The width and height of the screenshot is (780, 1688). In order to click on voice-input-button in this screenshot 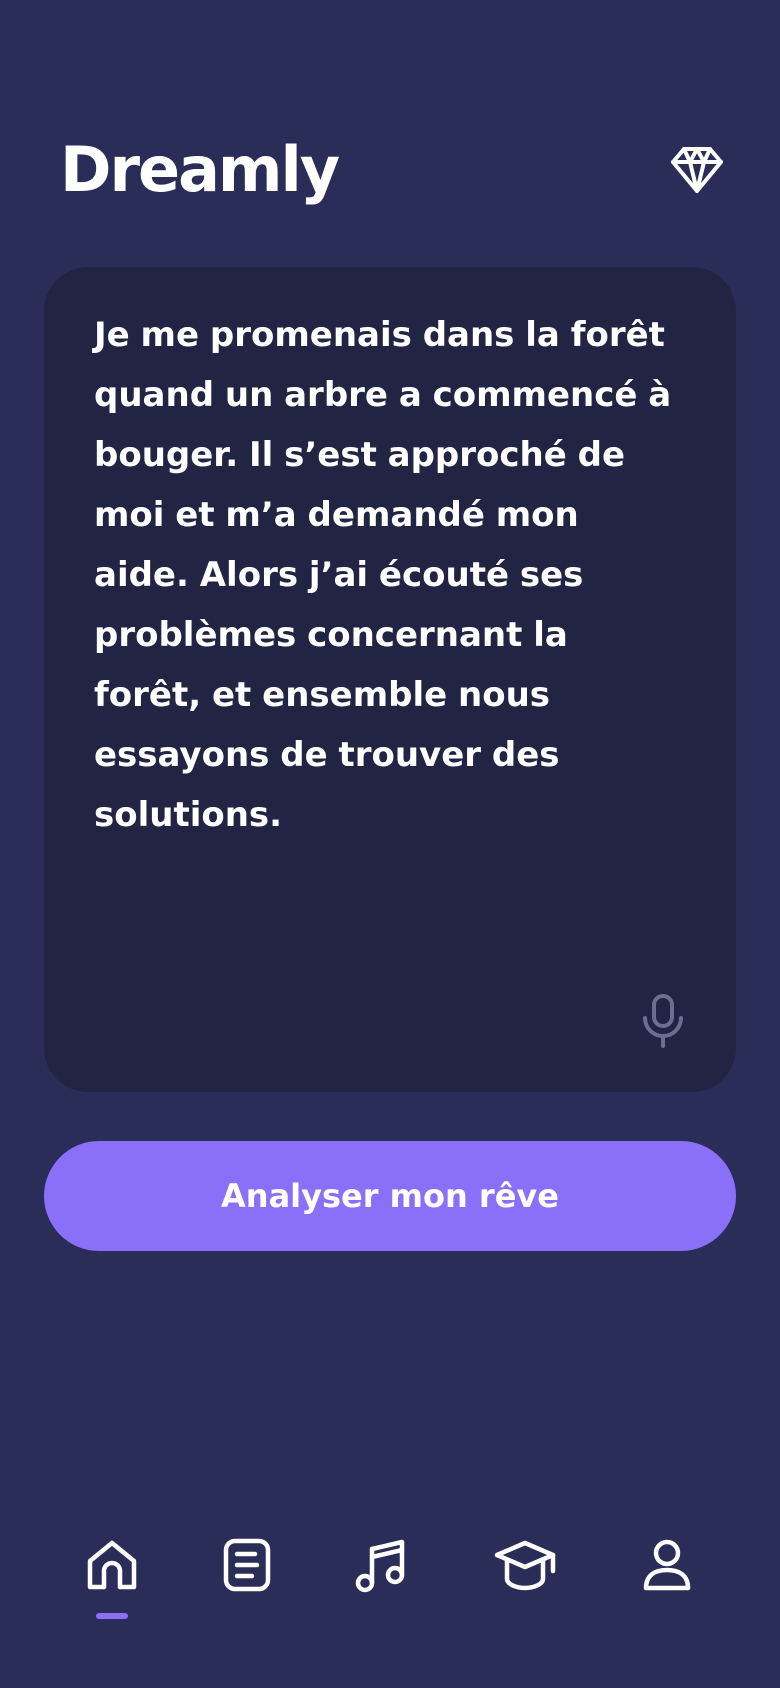, I will do `click(663, 1021)`.